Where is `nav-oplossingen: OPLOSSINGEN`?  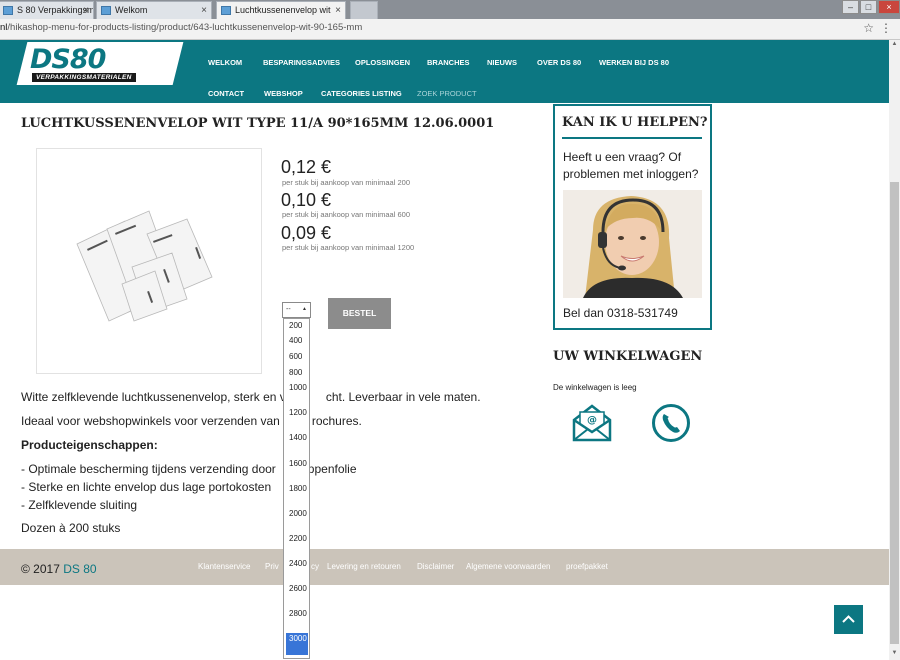 nav-oplossingen: OPLOSSINGEN is located at coordinates (382, 62).